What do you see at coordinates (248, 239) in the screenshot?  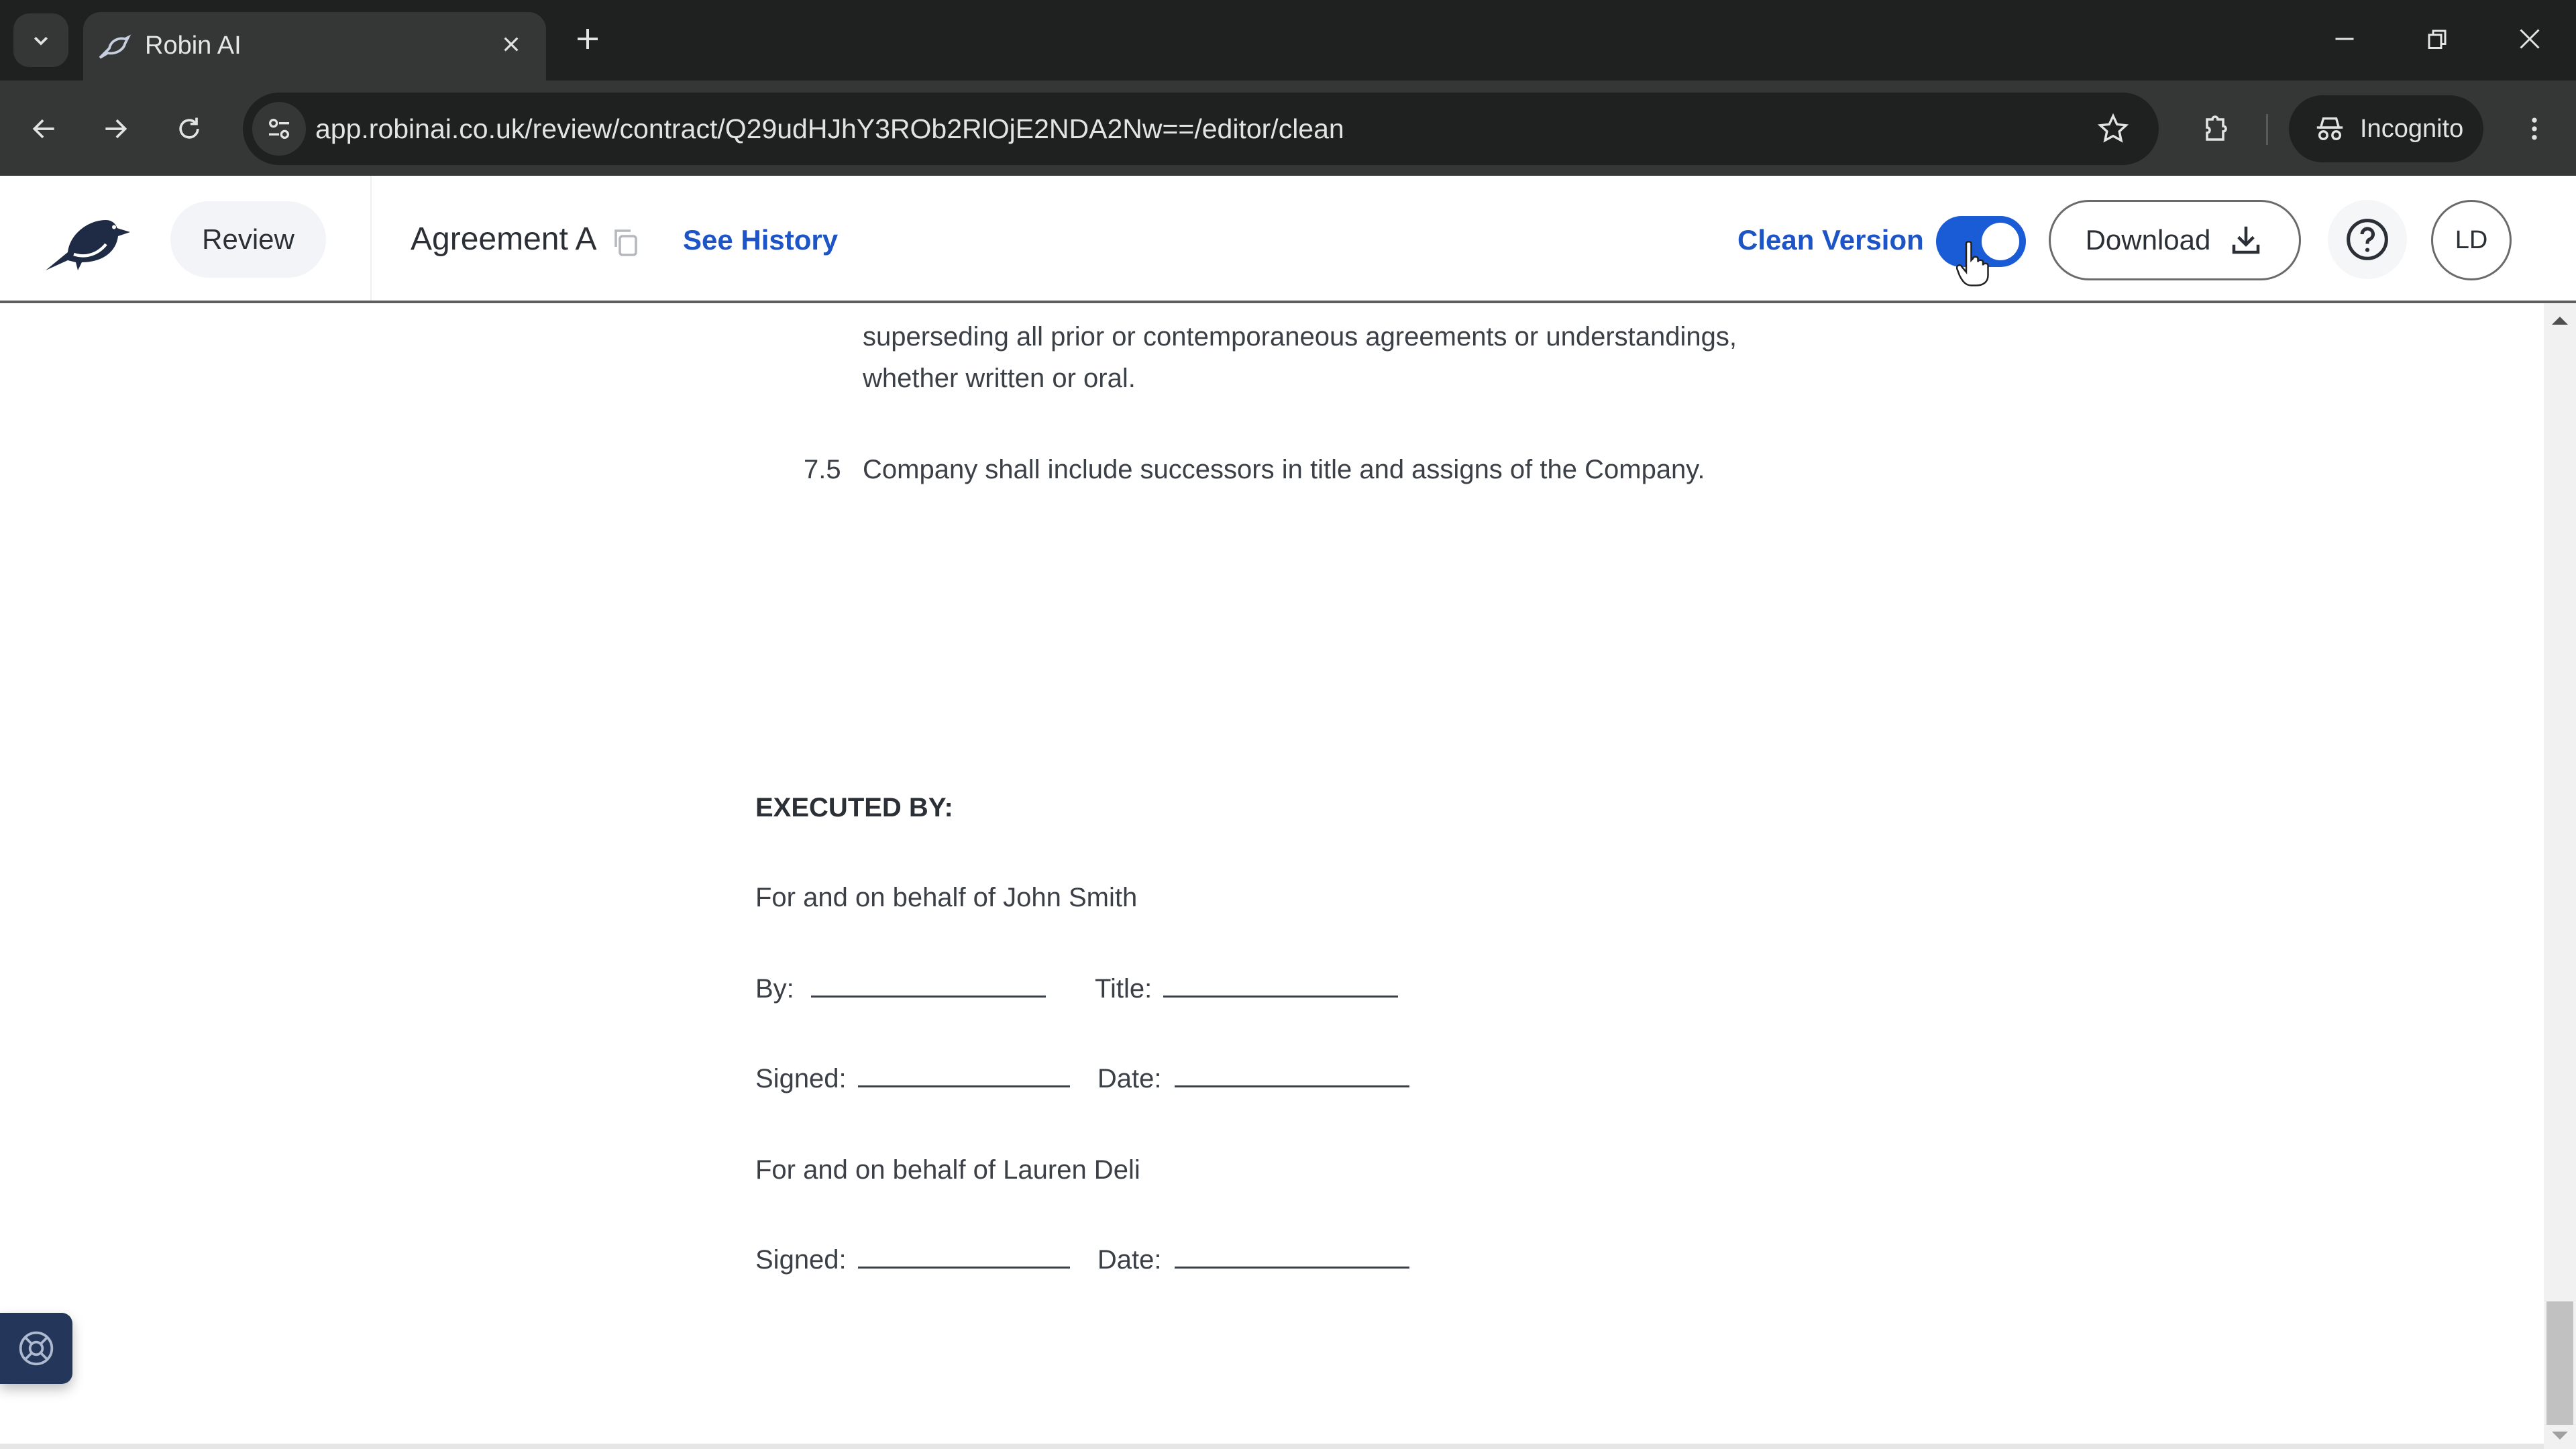 I see `review-nav-button: Review` at bounding box center [248, 239].